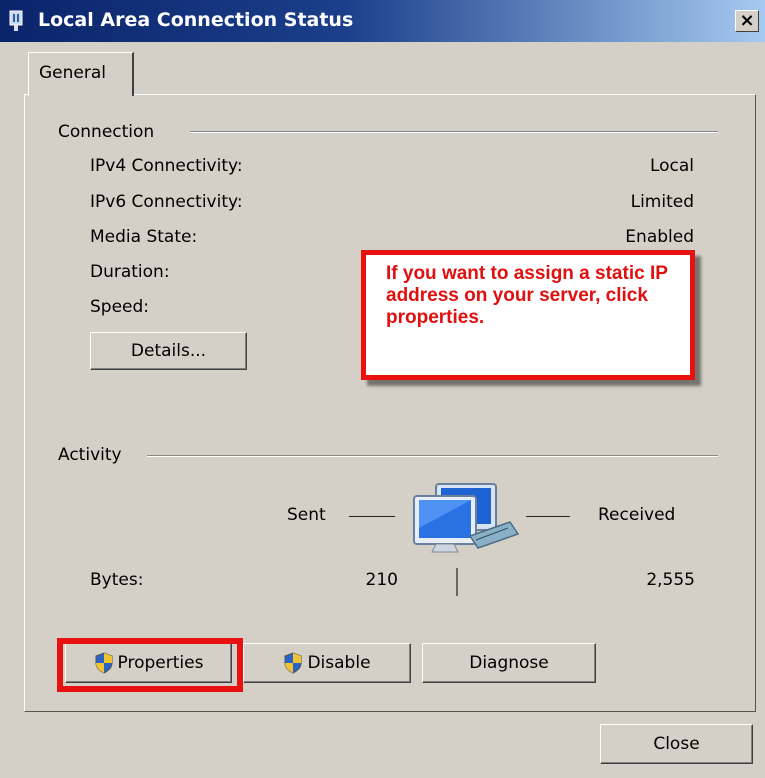 Image resolution: width=765 pixels, height=778 pixels. What do you see at coordinates (659, 237) in the screenshot?
I see `media-state-value: Enabled` at bounding box center [659, 237].